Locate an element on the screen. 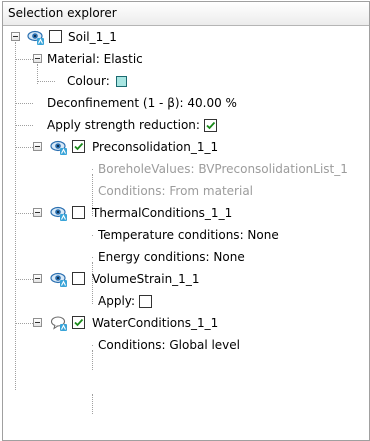  borehole-values-label: BoreholeValues: BVPreconsolidationList_1 is located at coordinates (223, 169).